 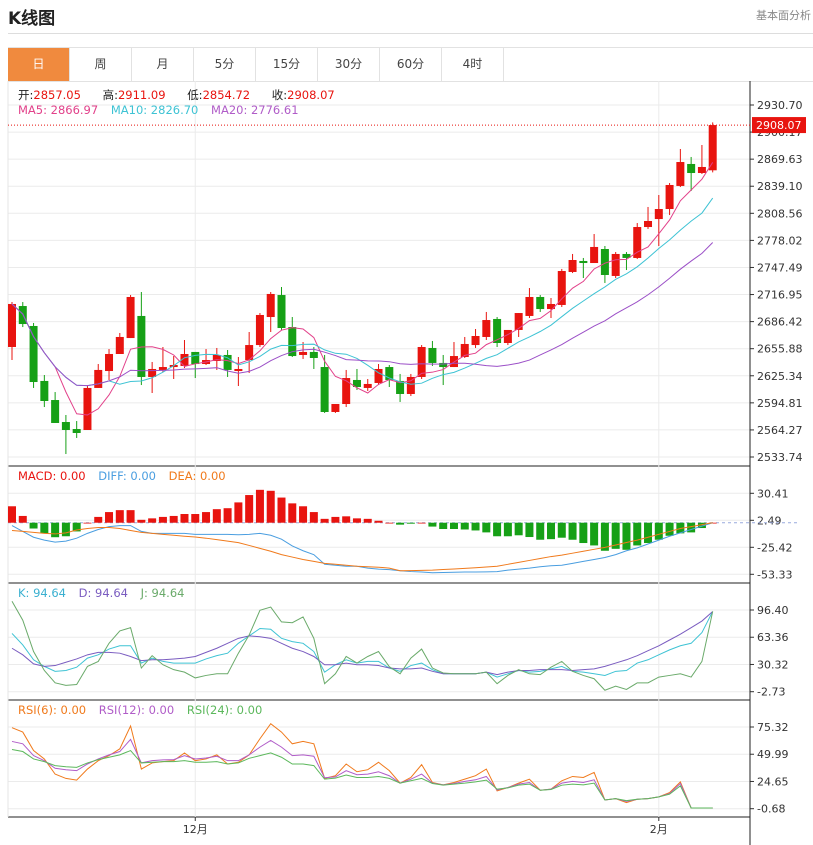 I want to click on y-tick-label: -53.33, so click(x=774, y=574).